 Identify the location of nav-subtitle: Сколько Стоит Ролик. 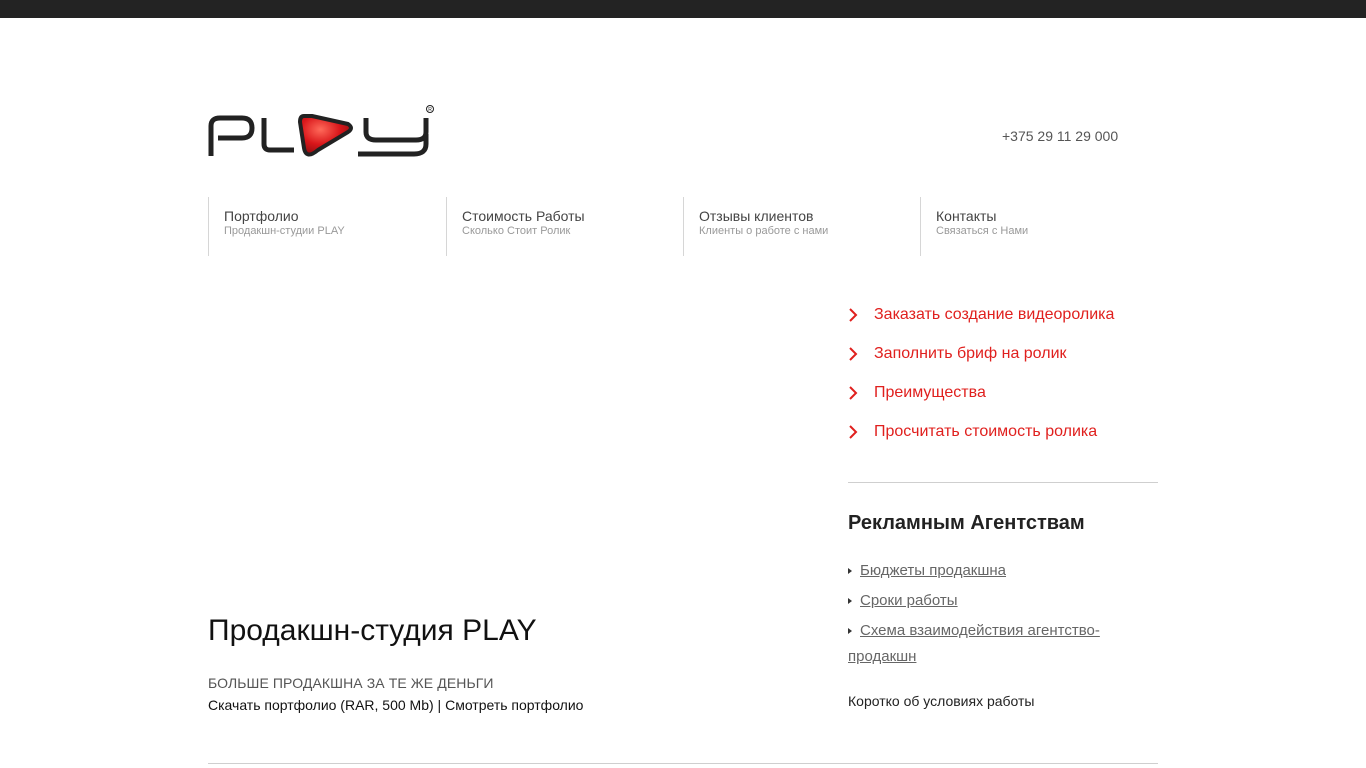
(516, 231).